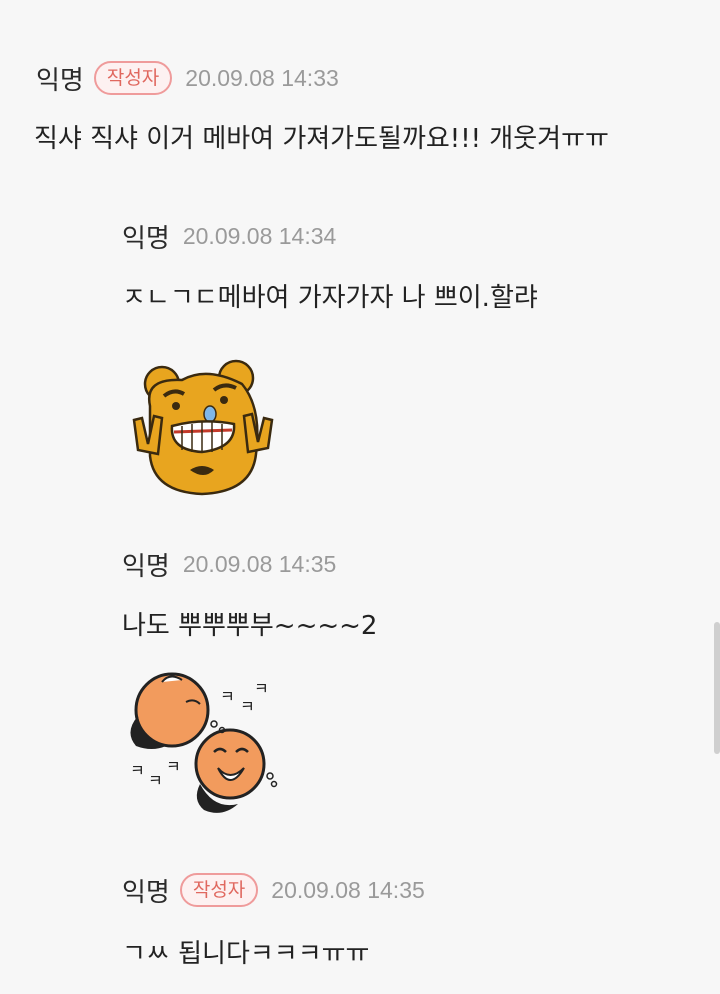 The image size is (720, 994). Describe the element at coordinates (250, 626) in the screenshot. I see `reply-body: 나도 뿌뿌뿌부~~~~2` at that location.